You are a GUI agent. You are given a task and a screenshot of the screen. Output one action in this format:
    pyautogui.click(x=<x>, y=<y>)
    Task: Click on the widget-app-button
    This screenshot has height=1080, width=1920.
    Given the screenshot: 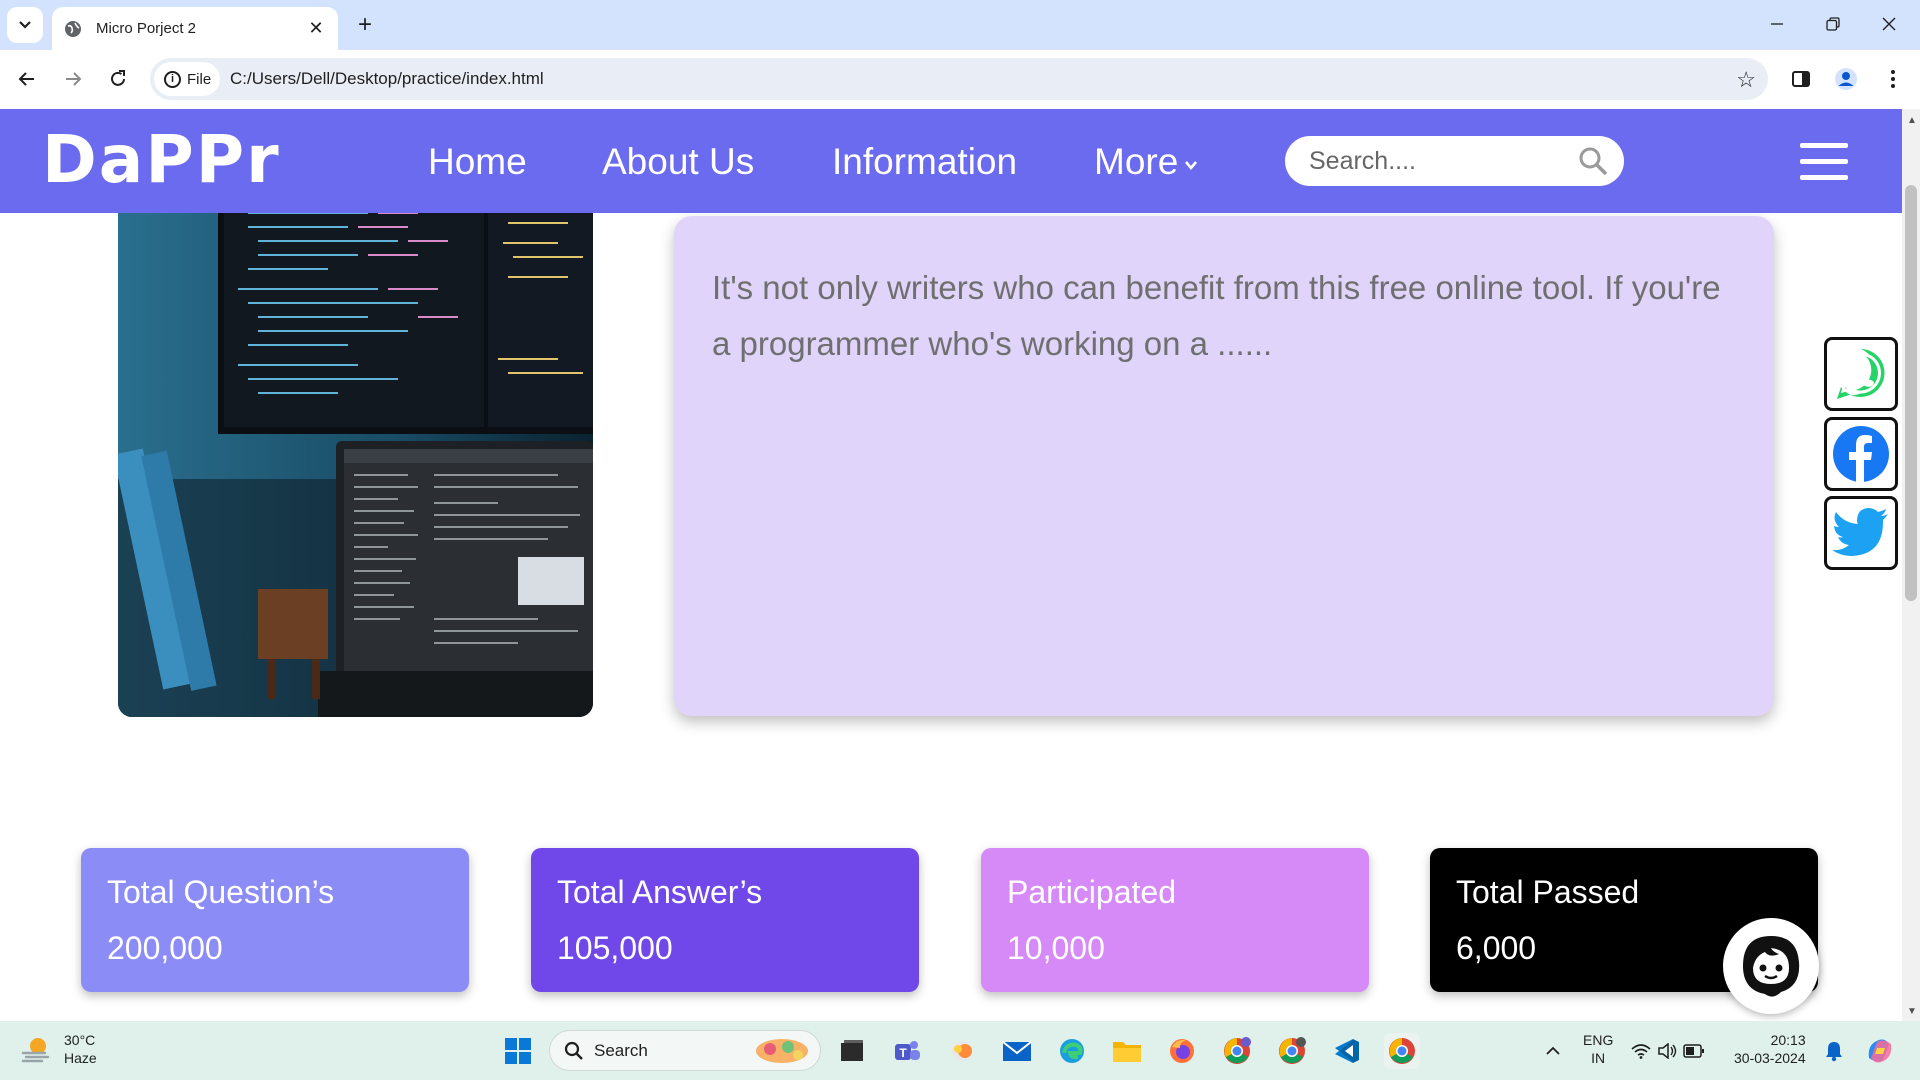 What is the action you would take?
    pyautogui.click(x=962, y=1051)
    